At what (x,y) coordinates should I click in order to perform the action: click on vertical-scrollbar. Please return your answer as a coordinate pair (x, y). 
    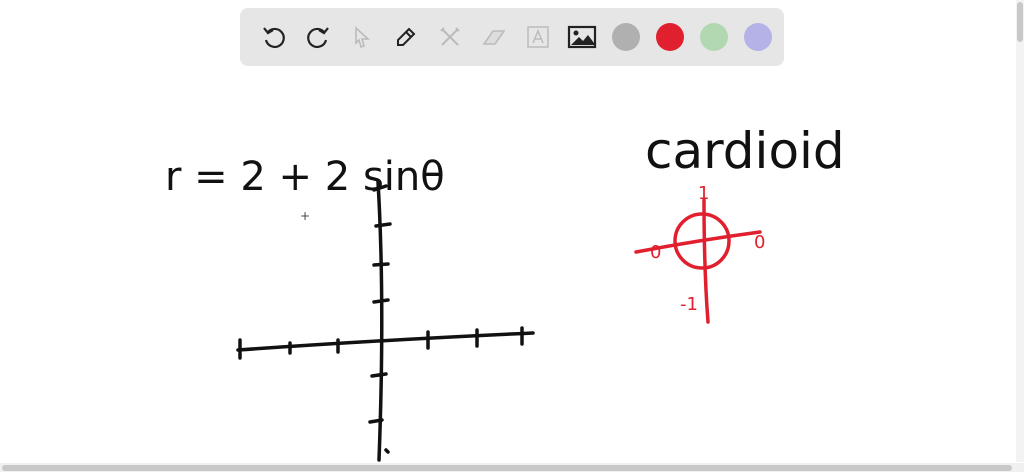
    Looking at the image, I should click on (1020, 231).